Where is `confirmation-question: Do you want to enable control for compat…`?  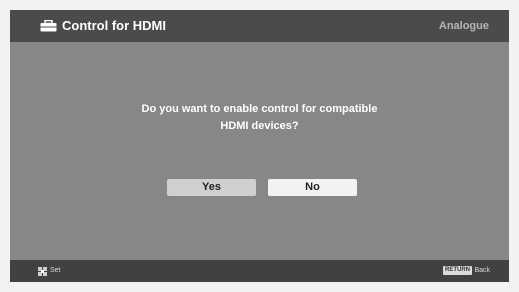
confirmation-question: Do you want to enable control for compat… is located at coordinates (259, 118).